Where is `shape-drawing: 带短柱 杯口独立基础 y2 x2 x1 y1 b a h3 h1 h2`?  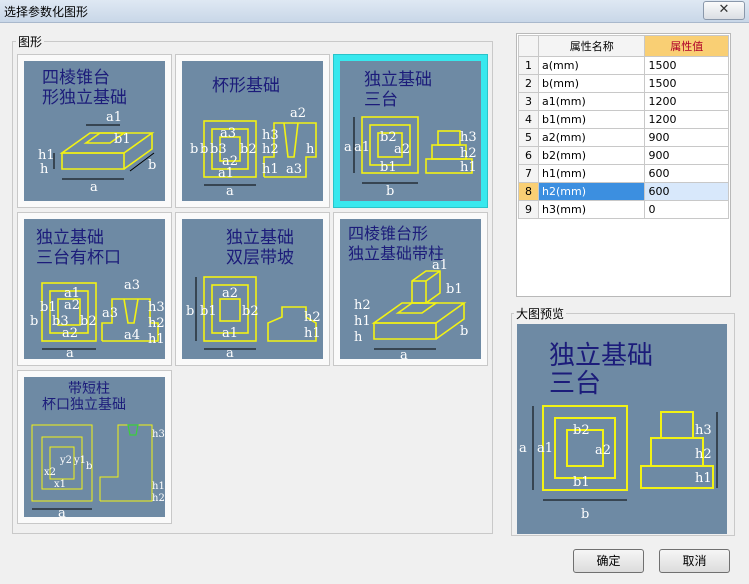
shape-drawing: 带短柱 杯口独立基础 y2 x2 x1 y1 b a h3 h1 h2 is located at coordinates (94, 447).